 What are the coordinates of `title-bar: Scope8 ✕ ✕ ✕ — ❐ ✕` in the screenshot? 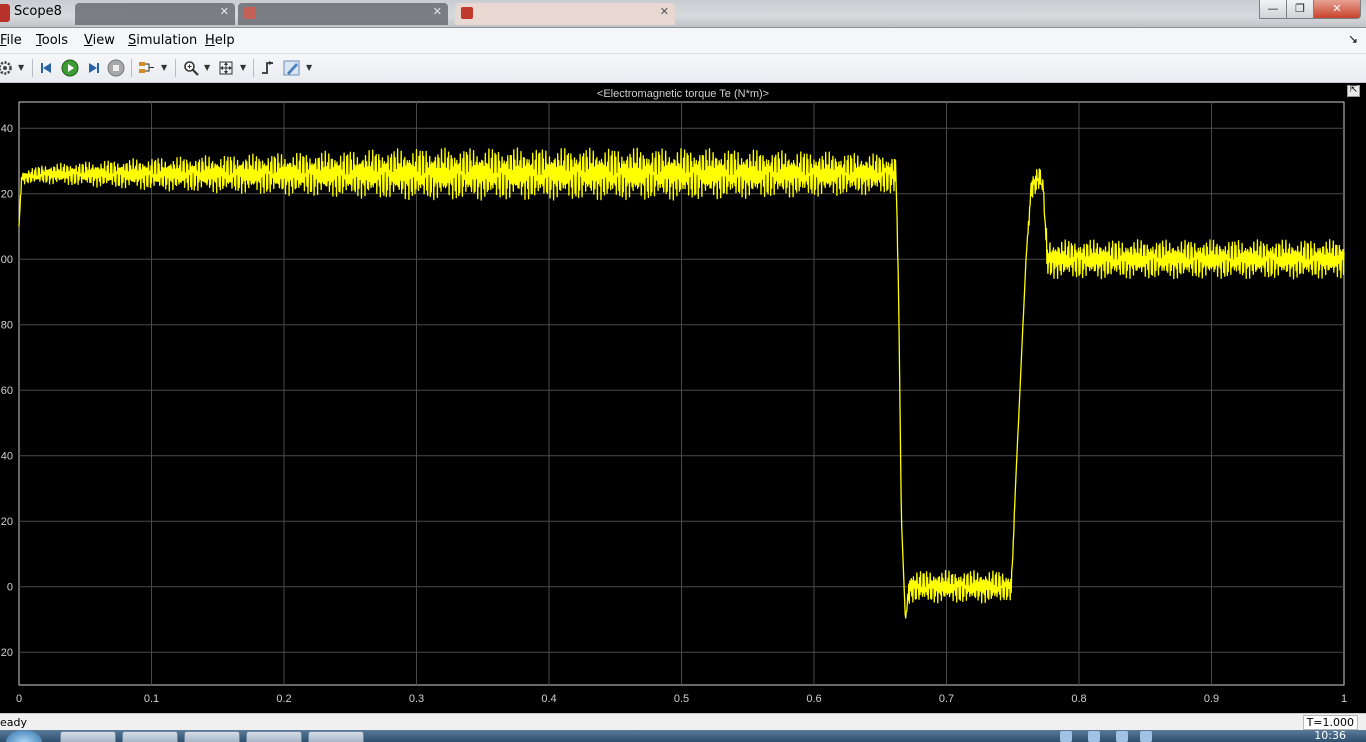 It's located at (683, 14).